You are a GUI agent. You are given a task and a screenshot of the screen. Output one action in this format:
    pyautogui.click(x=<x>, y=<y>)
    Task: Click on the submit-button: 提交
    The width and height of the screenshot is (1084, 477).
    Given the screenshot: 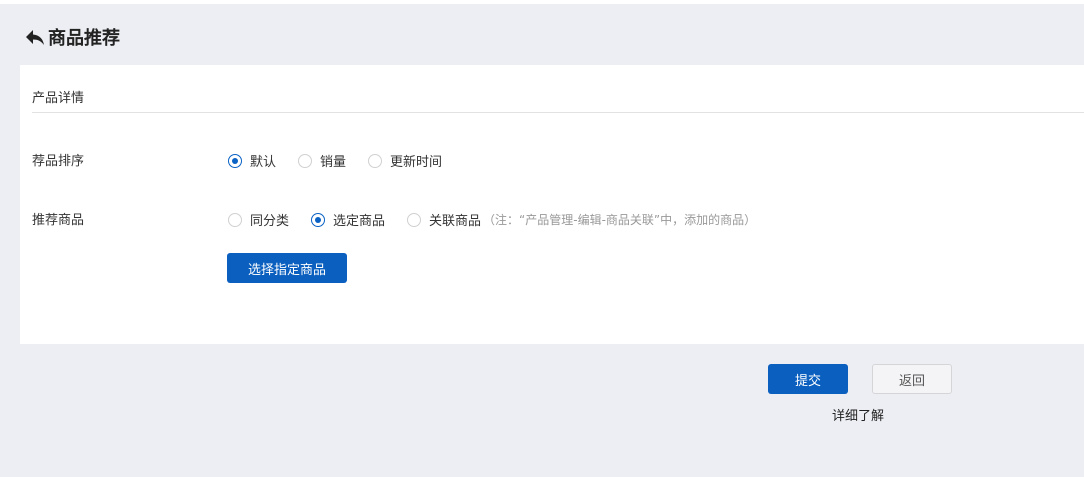 What is the action you would take?
    pyautogui.click(x=808, y=379)
    